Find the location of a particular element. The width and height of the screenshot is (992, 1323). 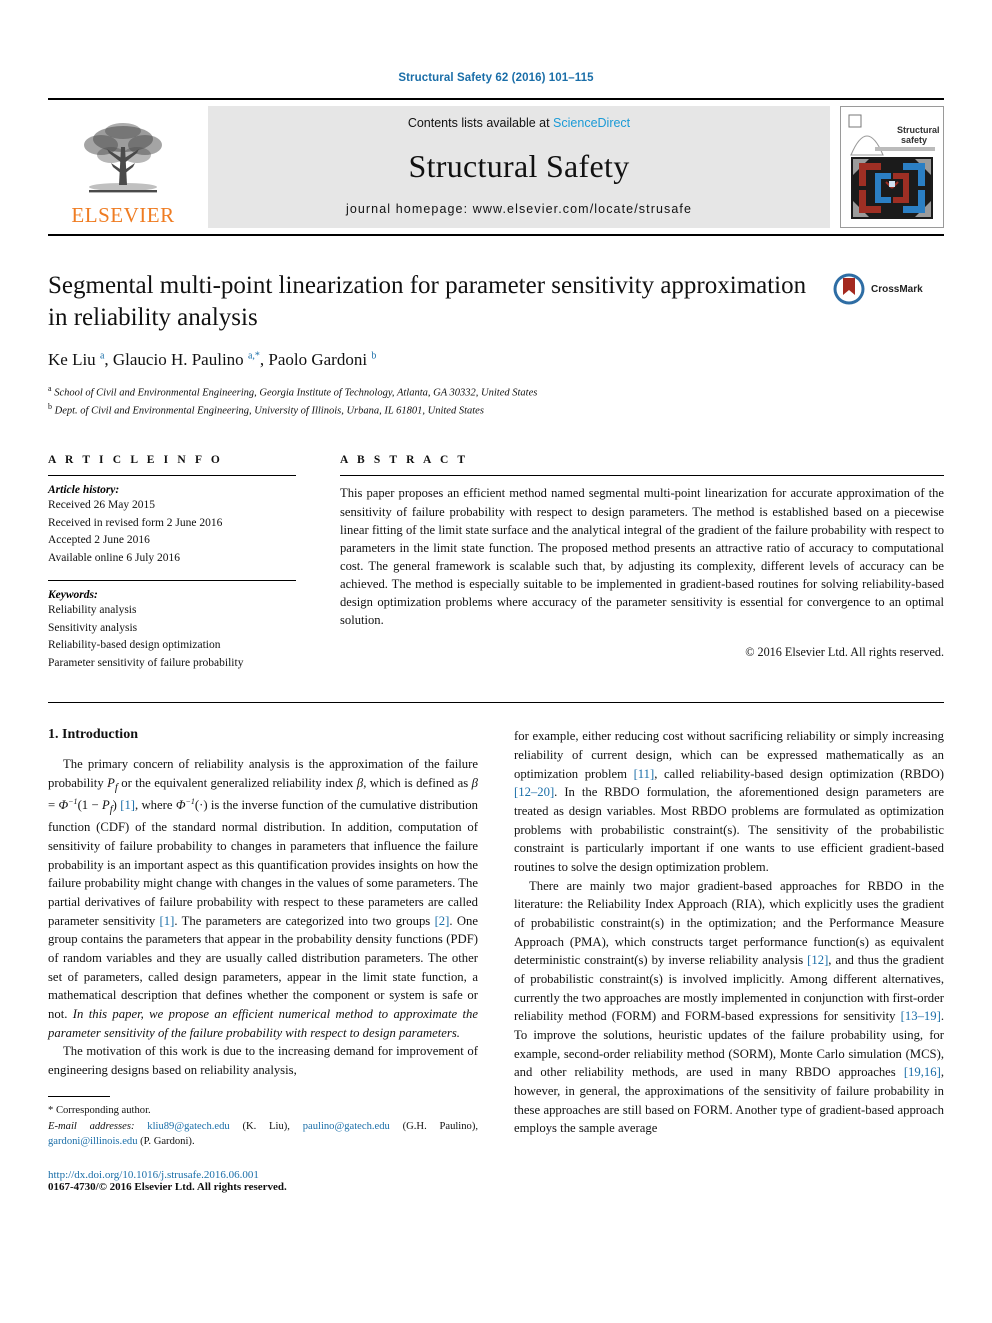

journal-cover-thumbnail: Structural safety is located at coordinates (892, 167).